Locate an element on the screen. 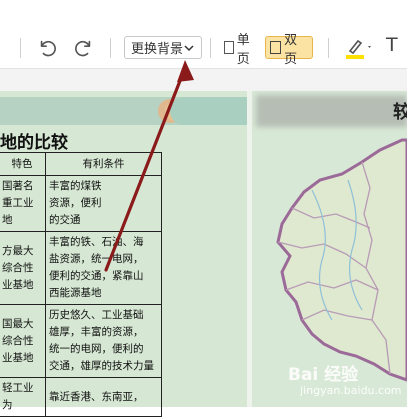  undo-button is located at coordinates (48, 48).